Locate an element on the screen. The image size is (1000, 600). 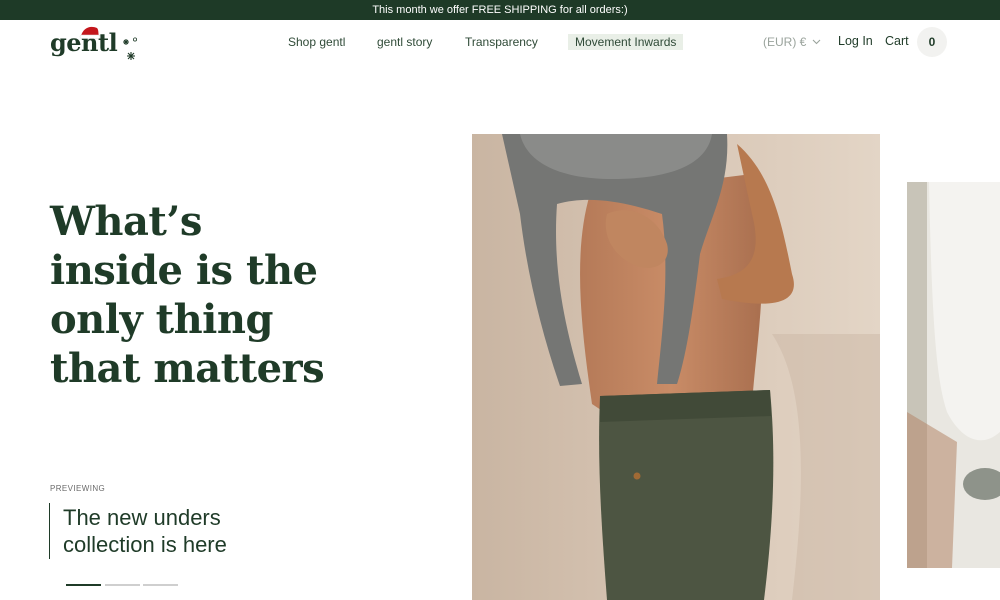
preview-caption-line: The new unders is located at coordinates (142, 517).